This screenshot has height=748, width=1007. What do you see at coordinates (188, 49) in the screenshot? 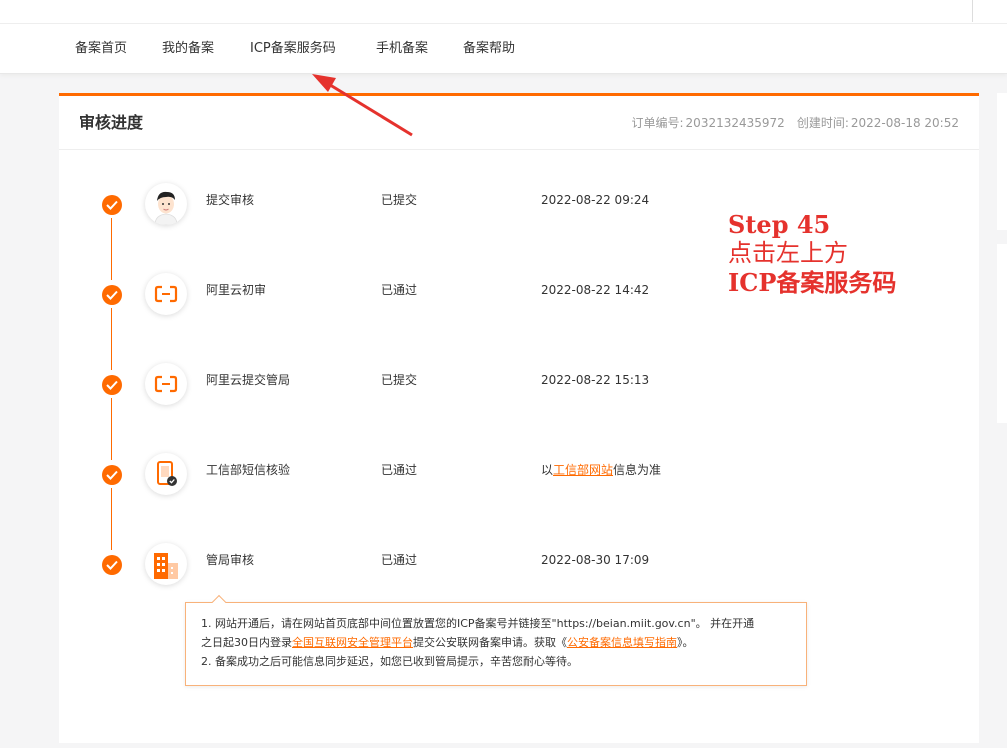
I see `nav-item-my-filings: 我的备案` at bounding box center [188, 49].